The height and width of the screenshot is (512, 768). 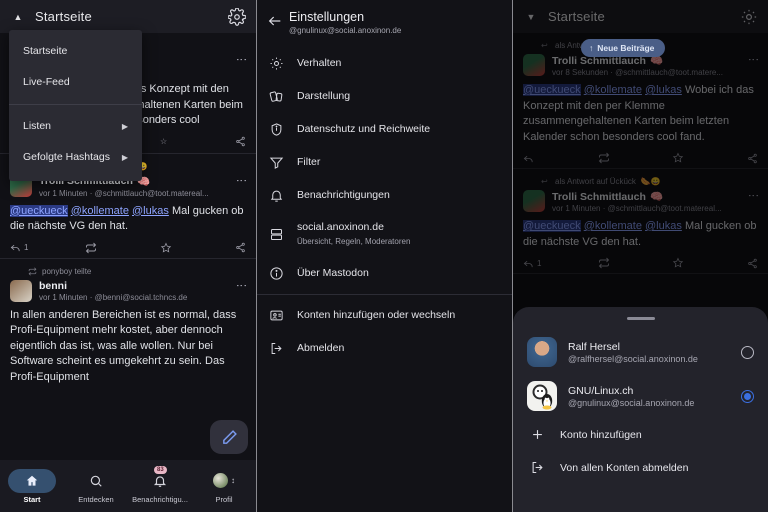 I want to click on shield-icon, so click(x=276, y=129).